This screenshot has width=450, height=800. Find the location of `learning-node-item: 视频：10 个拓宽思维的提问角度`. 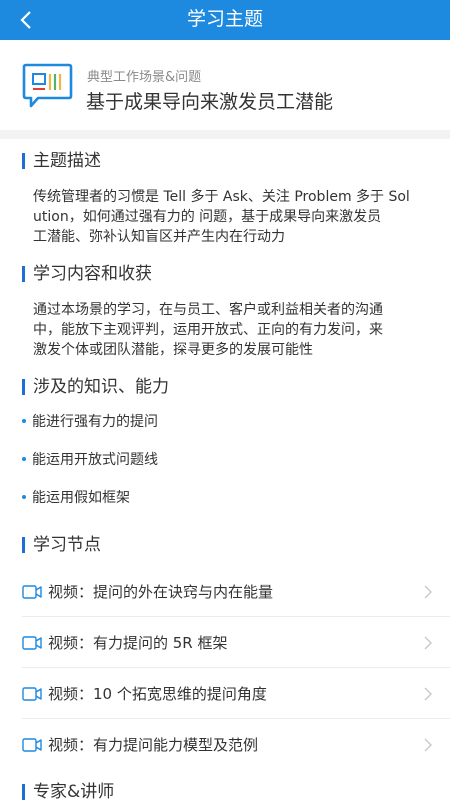

learning-node-item: 视频：10 个拓宽思维的提问角度 is located at coordinates (225, 694).